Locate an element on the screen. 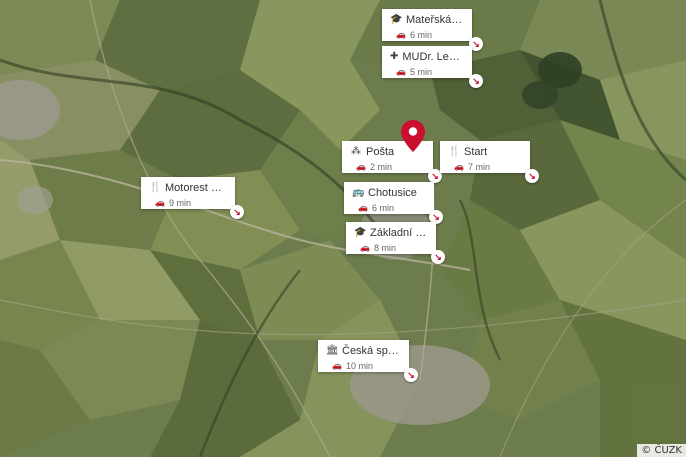 This screenshot has height=457, width=686. map-copyright: © ČUZK is located at coordinates (661, 450).